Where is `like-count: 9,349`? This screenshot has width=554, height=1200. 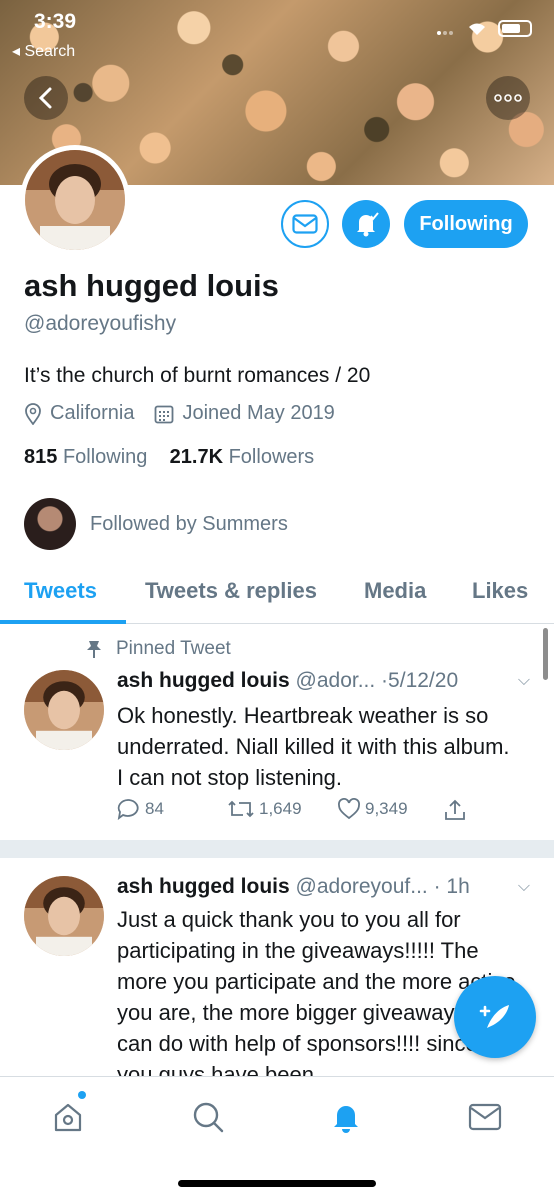
like-count: 9,349 is located at coordinates (386, 808).